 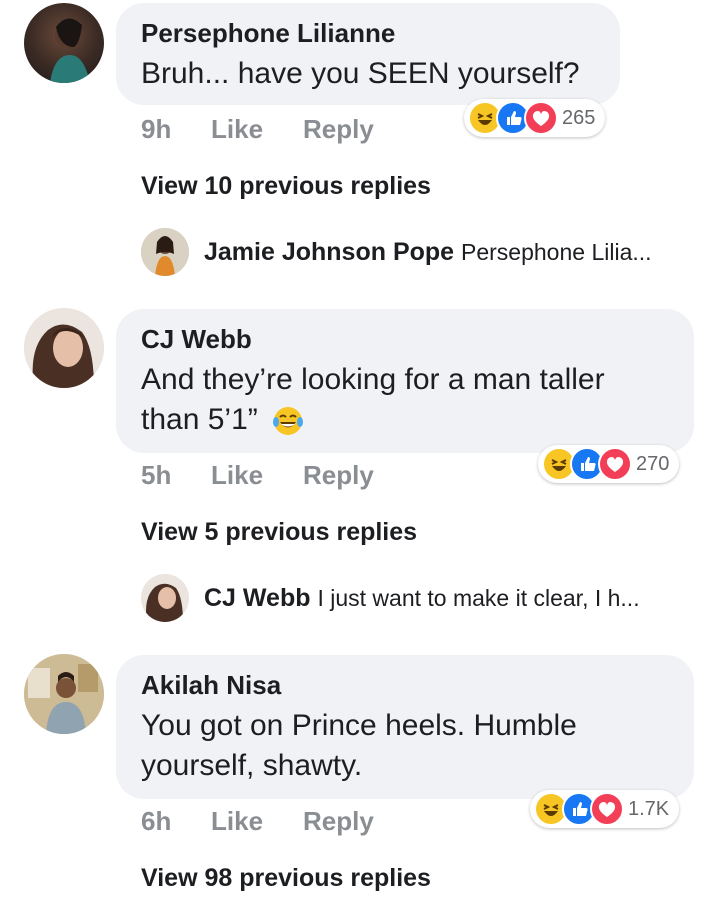 I want to click on view-previous-replies: View 98 previous replies, so click(x=286, y=878).